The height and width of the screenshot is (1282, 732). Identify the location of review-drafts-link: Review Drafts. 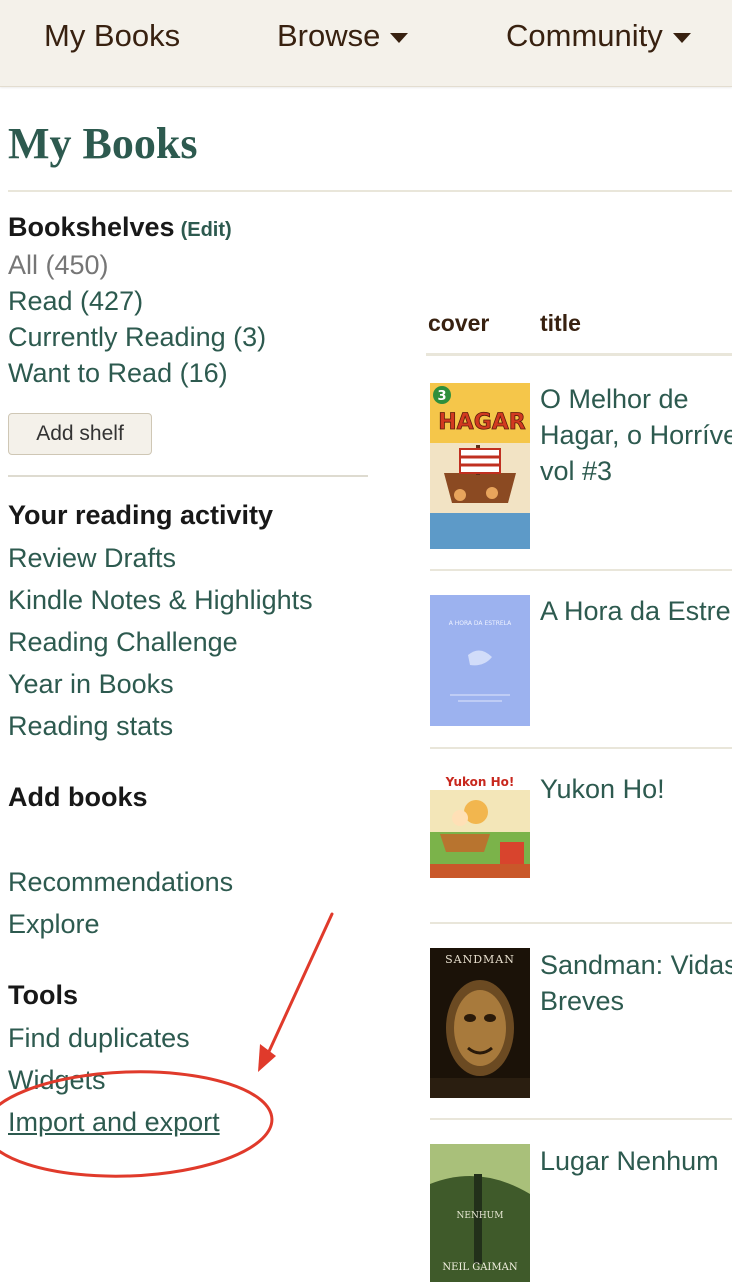
(92, 558).